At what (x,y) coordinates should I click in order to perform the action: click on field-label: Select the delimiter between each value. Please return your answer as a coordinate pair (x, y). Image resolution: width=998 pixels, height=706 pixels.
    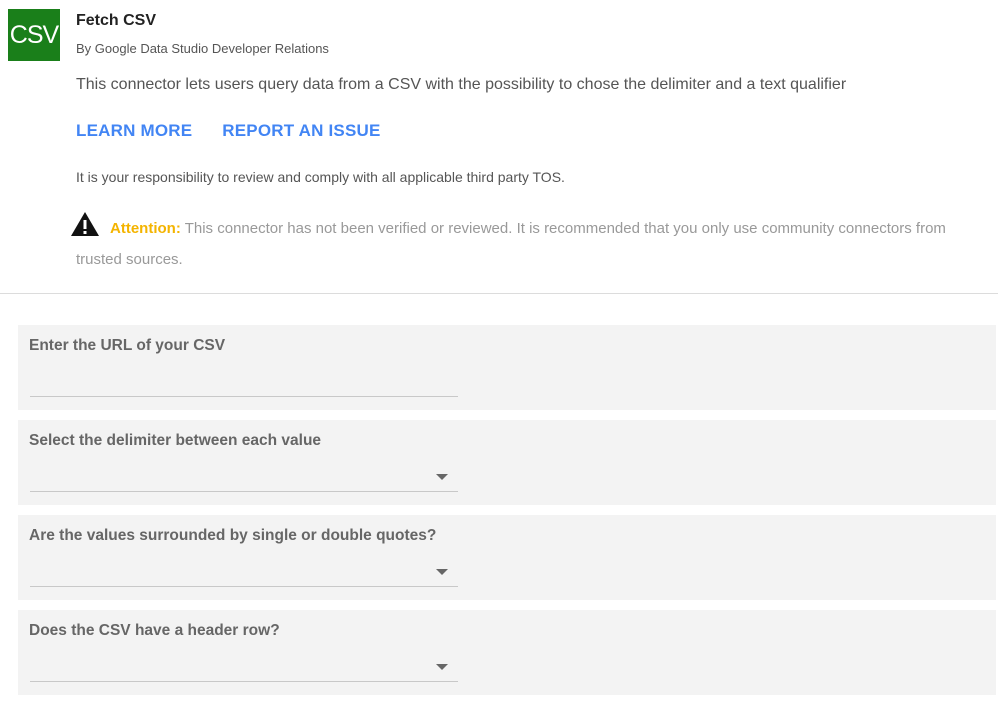
    Looking at the image, I should click on (175, 440).